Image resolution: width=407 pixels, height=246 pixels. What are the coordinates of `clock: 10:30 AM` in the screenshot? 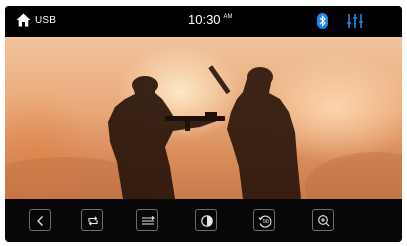 It's located at (210, 19).